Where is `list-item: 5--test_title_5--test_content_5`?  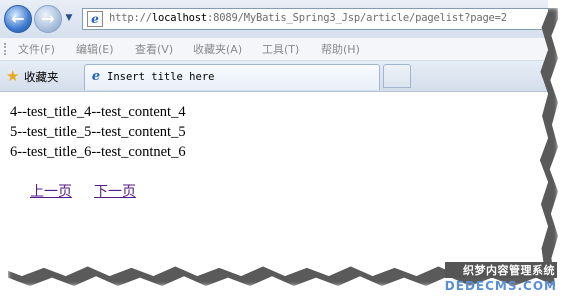
list-item: 5--test_title_5--test_content_5 is located at coordinates (98, 132).